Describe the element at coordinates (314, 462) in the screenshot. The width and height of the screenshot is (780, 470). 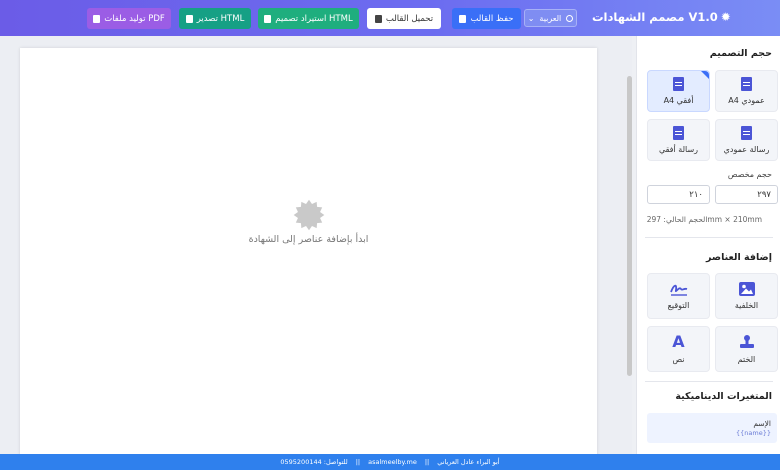
I see `footer-contact: للتواصل: 0595200144` at that location.